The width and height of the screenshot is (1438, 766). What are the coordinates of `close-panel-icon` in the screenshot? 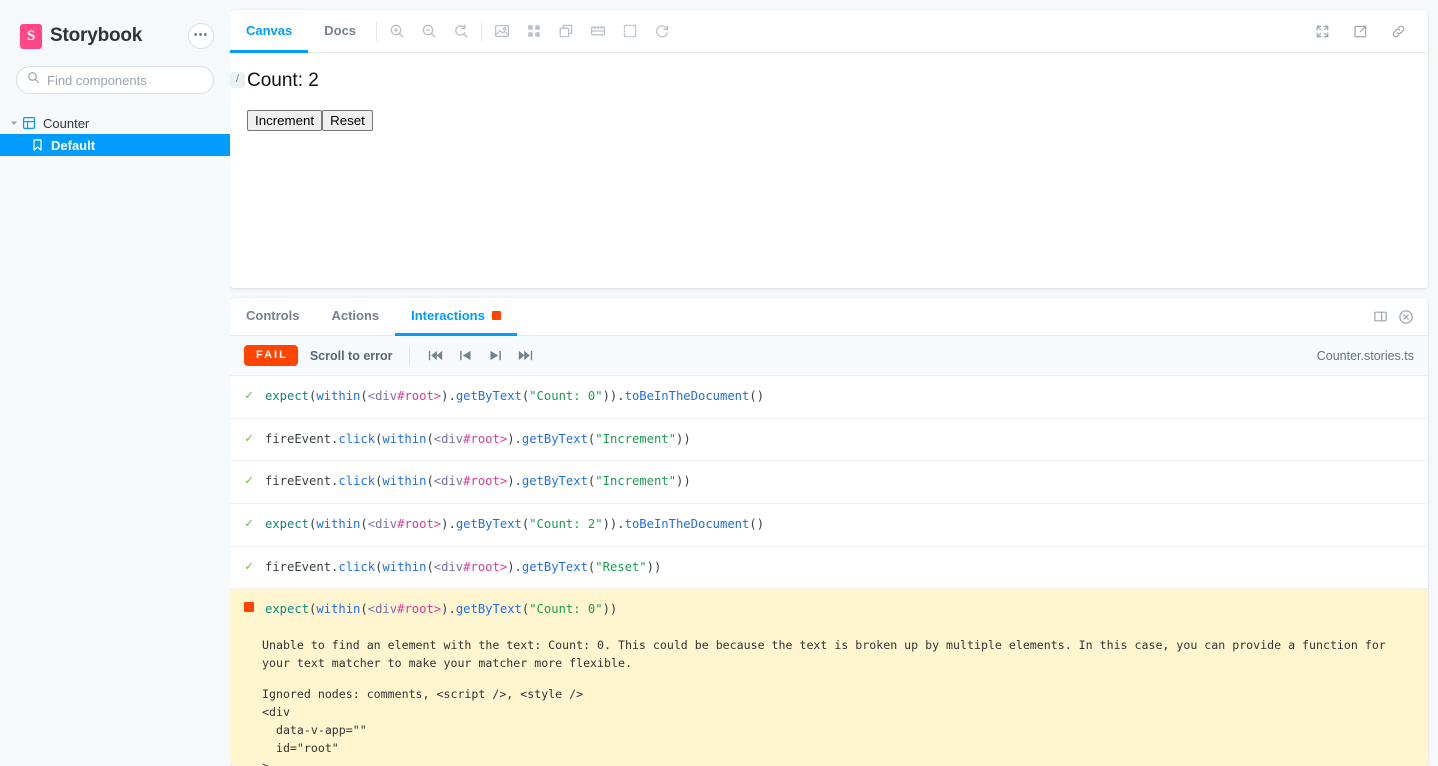 It's located at (1406, 317).